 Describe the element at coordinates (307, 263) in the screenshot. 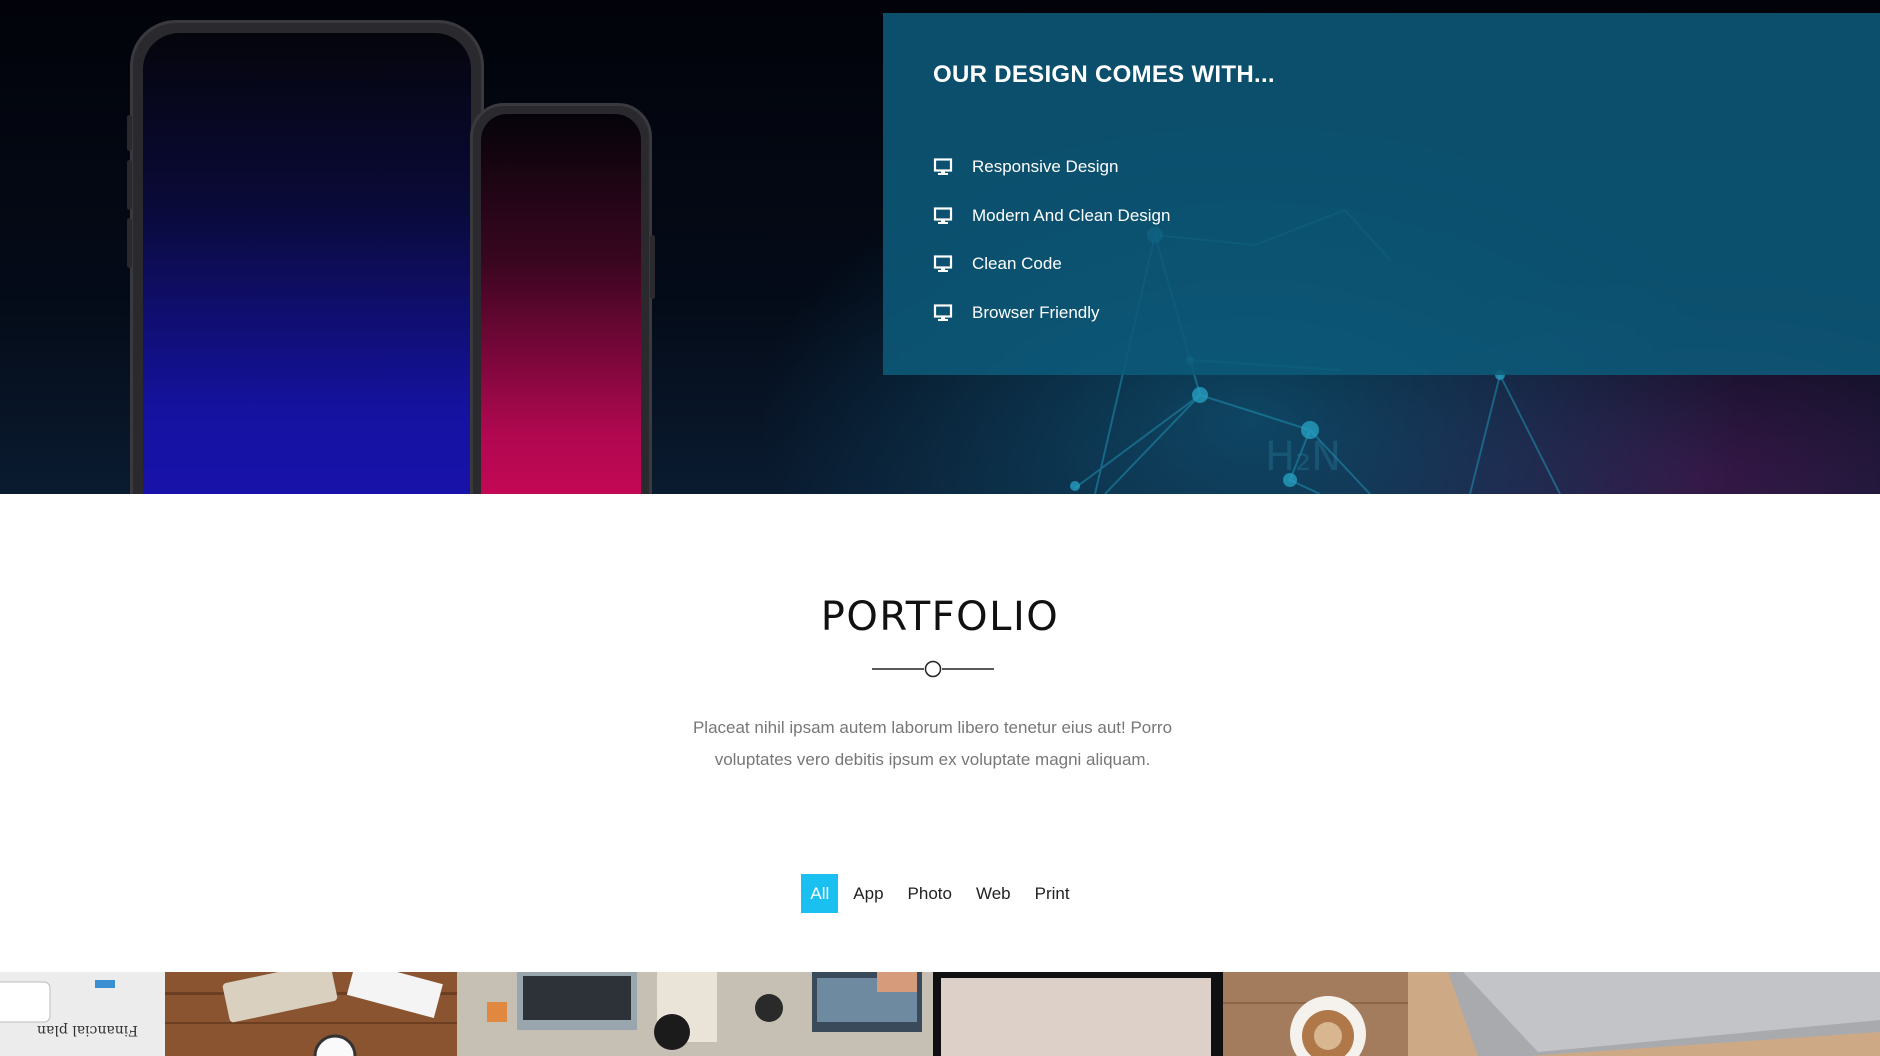

I see `phone-screen-blue` at that location.